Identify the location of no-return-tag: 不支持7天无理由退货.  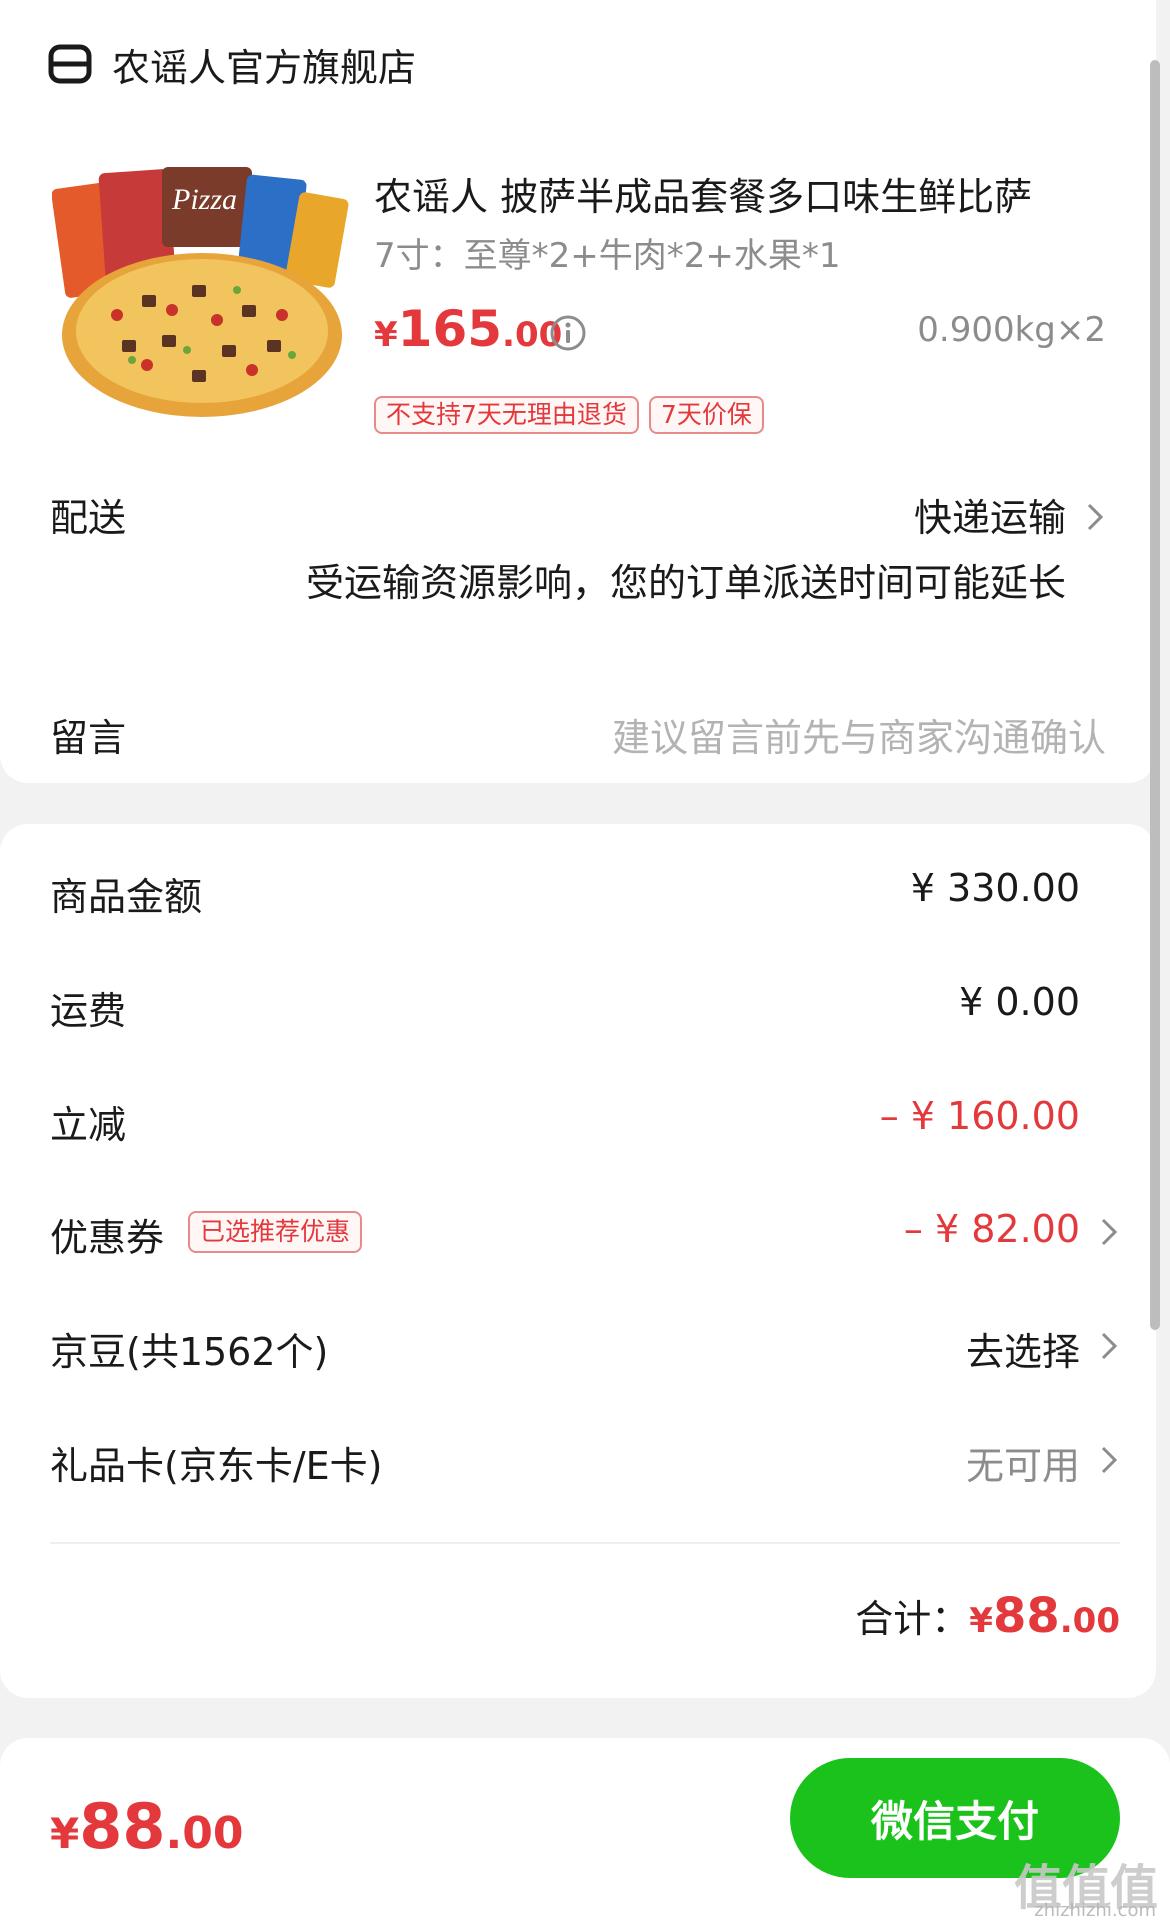
(506, 415).